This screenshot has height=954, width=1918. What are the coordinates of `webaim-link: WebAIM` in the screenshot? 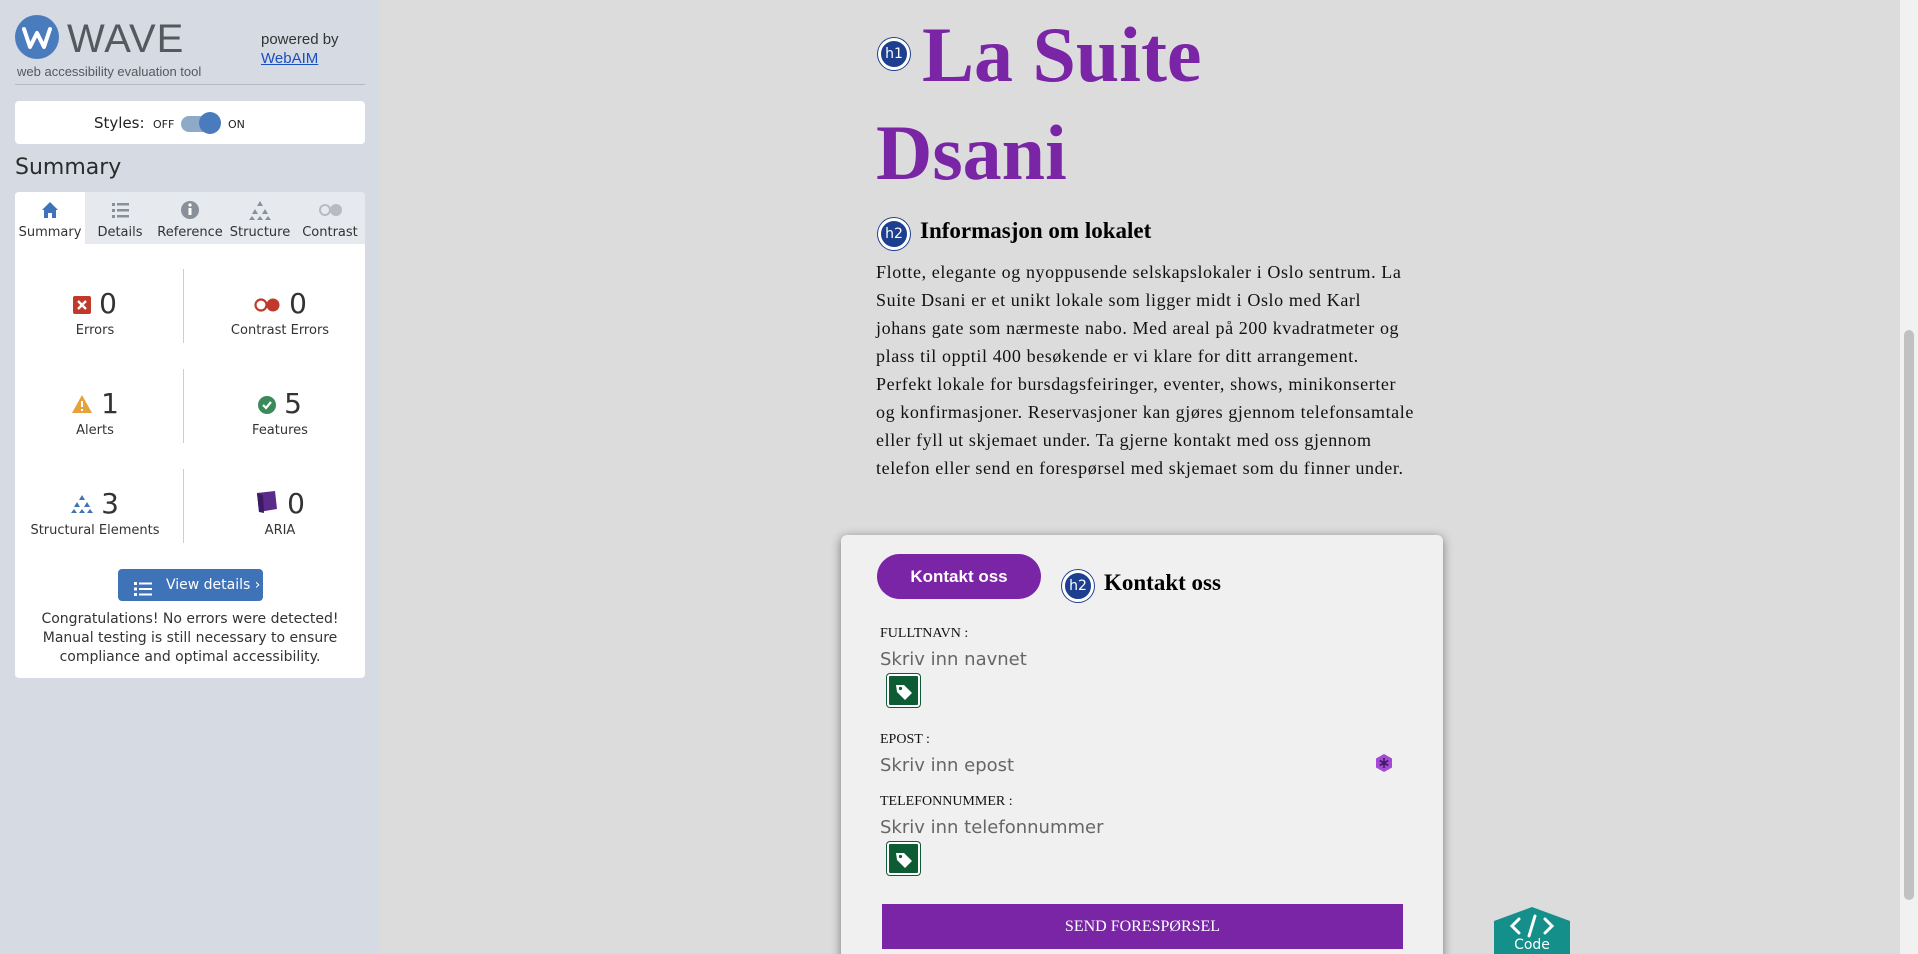 It's located at (300, 58).